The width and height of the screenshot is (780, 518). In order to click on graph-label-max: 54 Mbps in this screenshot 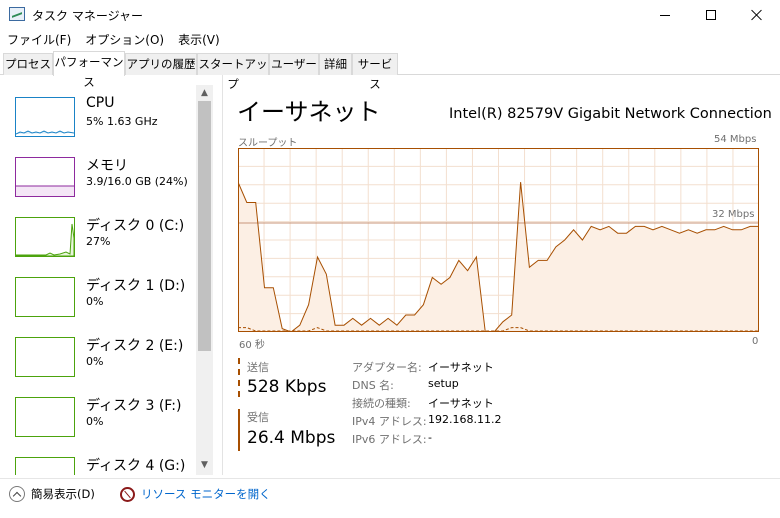, I will do `click(735, 139)`.